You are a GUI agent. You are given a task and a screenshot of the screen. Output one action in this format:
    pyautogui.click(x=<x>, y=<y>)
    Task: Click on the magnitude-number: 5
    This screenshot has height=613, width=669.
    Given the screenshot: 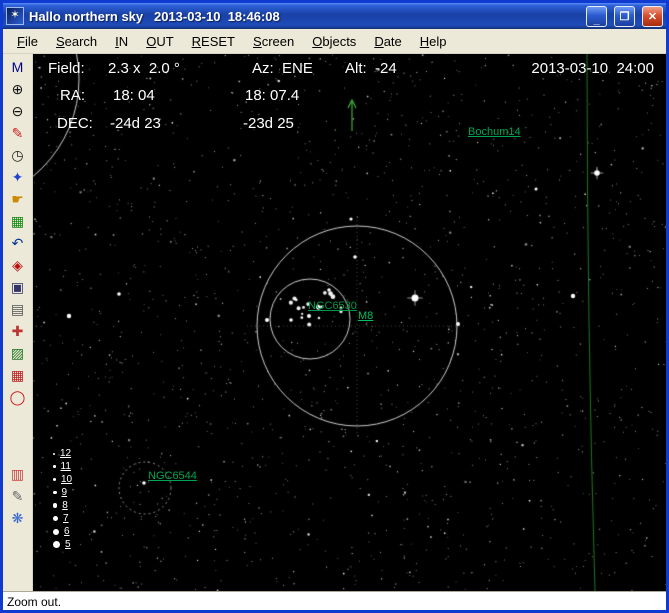 What is the action you would take?
    pyautogui.click(x=68, y=544)
    